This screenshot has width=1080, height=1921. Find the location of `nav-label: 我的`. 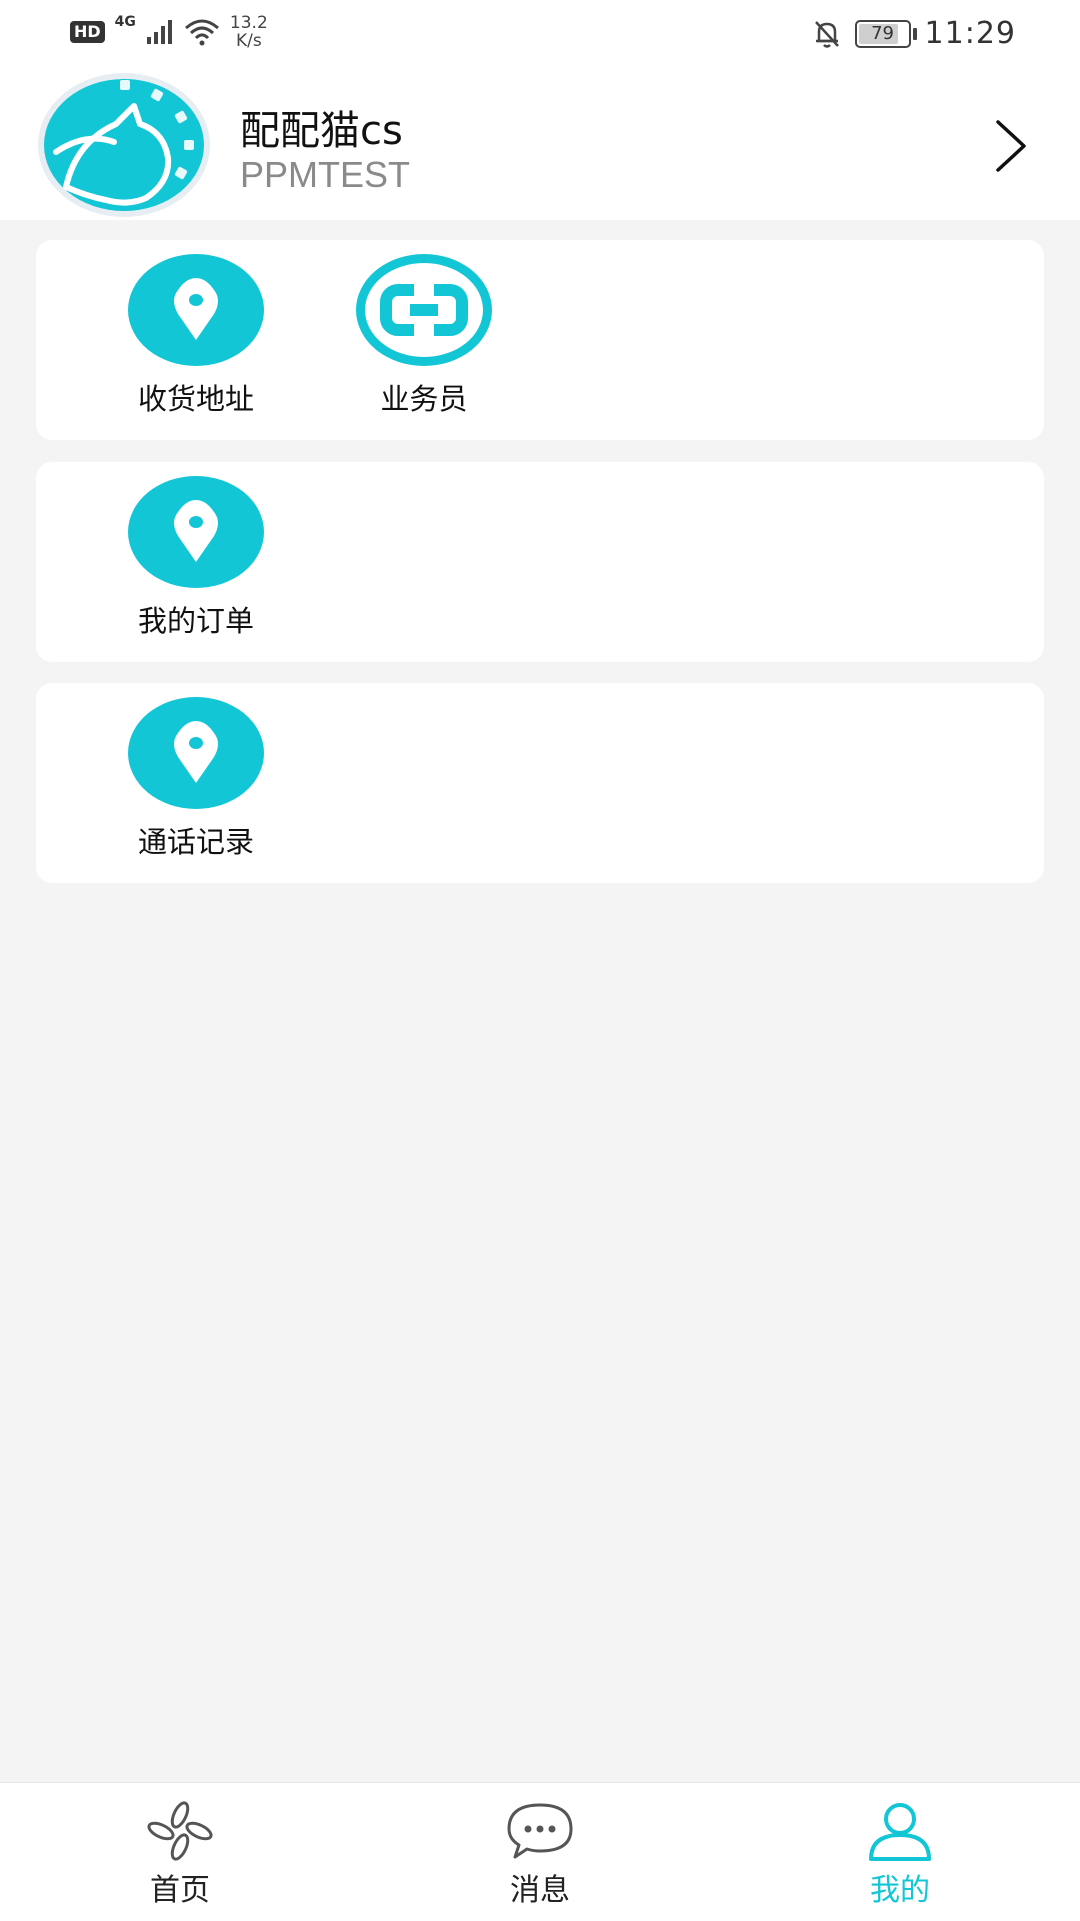

nav-label: 我的 is located at coordinates (900, 1890).